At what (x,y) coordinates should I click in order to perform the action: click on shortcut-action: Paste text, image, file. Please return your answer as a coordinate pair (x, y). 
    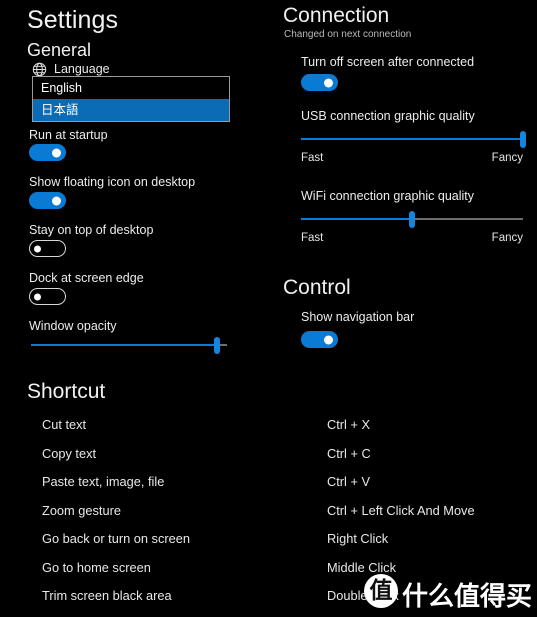
    Looking at the image, I should click on (103, 481).